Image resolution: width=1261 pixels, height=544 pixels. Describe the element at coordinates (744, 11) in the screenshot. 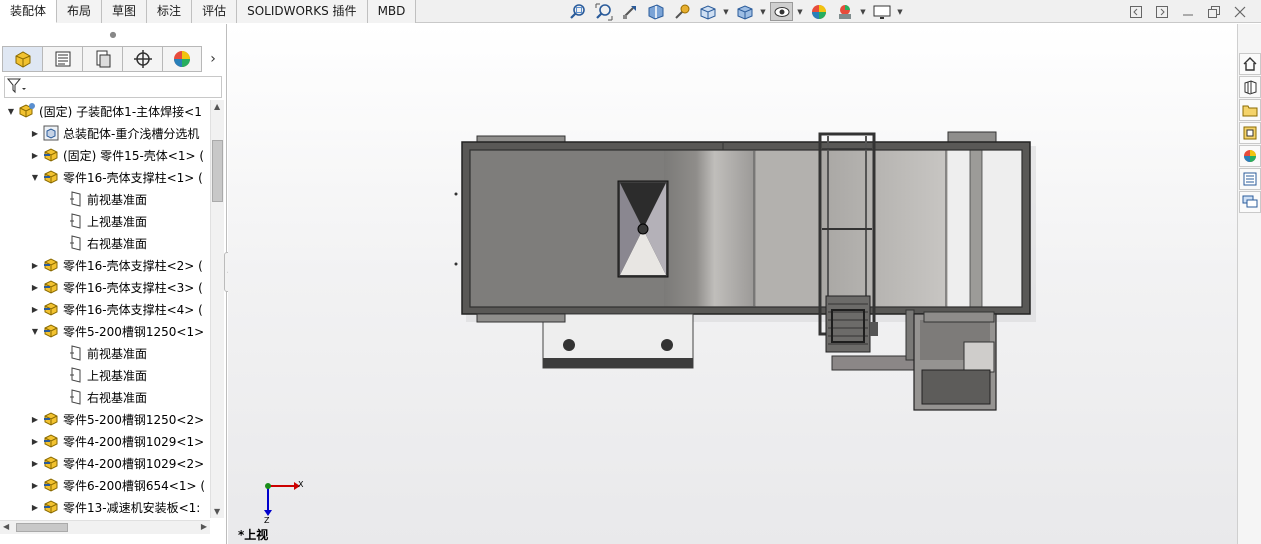

I see `display-style-icon` at that location.